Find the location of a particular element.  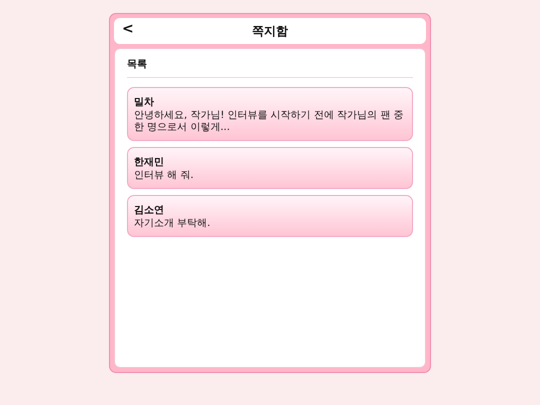

message-card: 한재민 인터뷰 해 줘. is located at coordinates (270, 168).